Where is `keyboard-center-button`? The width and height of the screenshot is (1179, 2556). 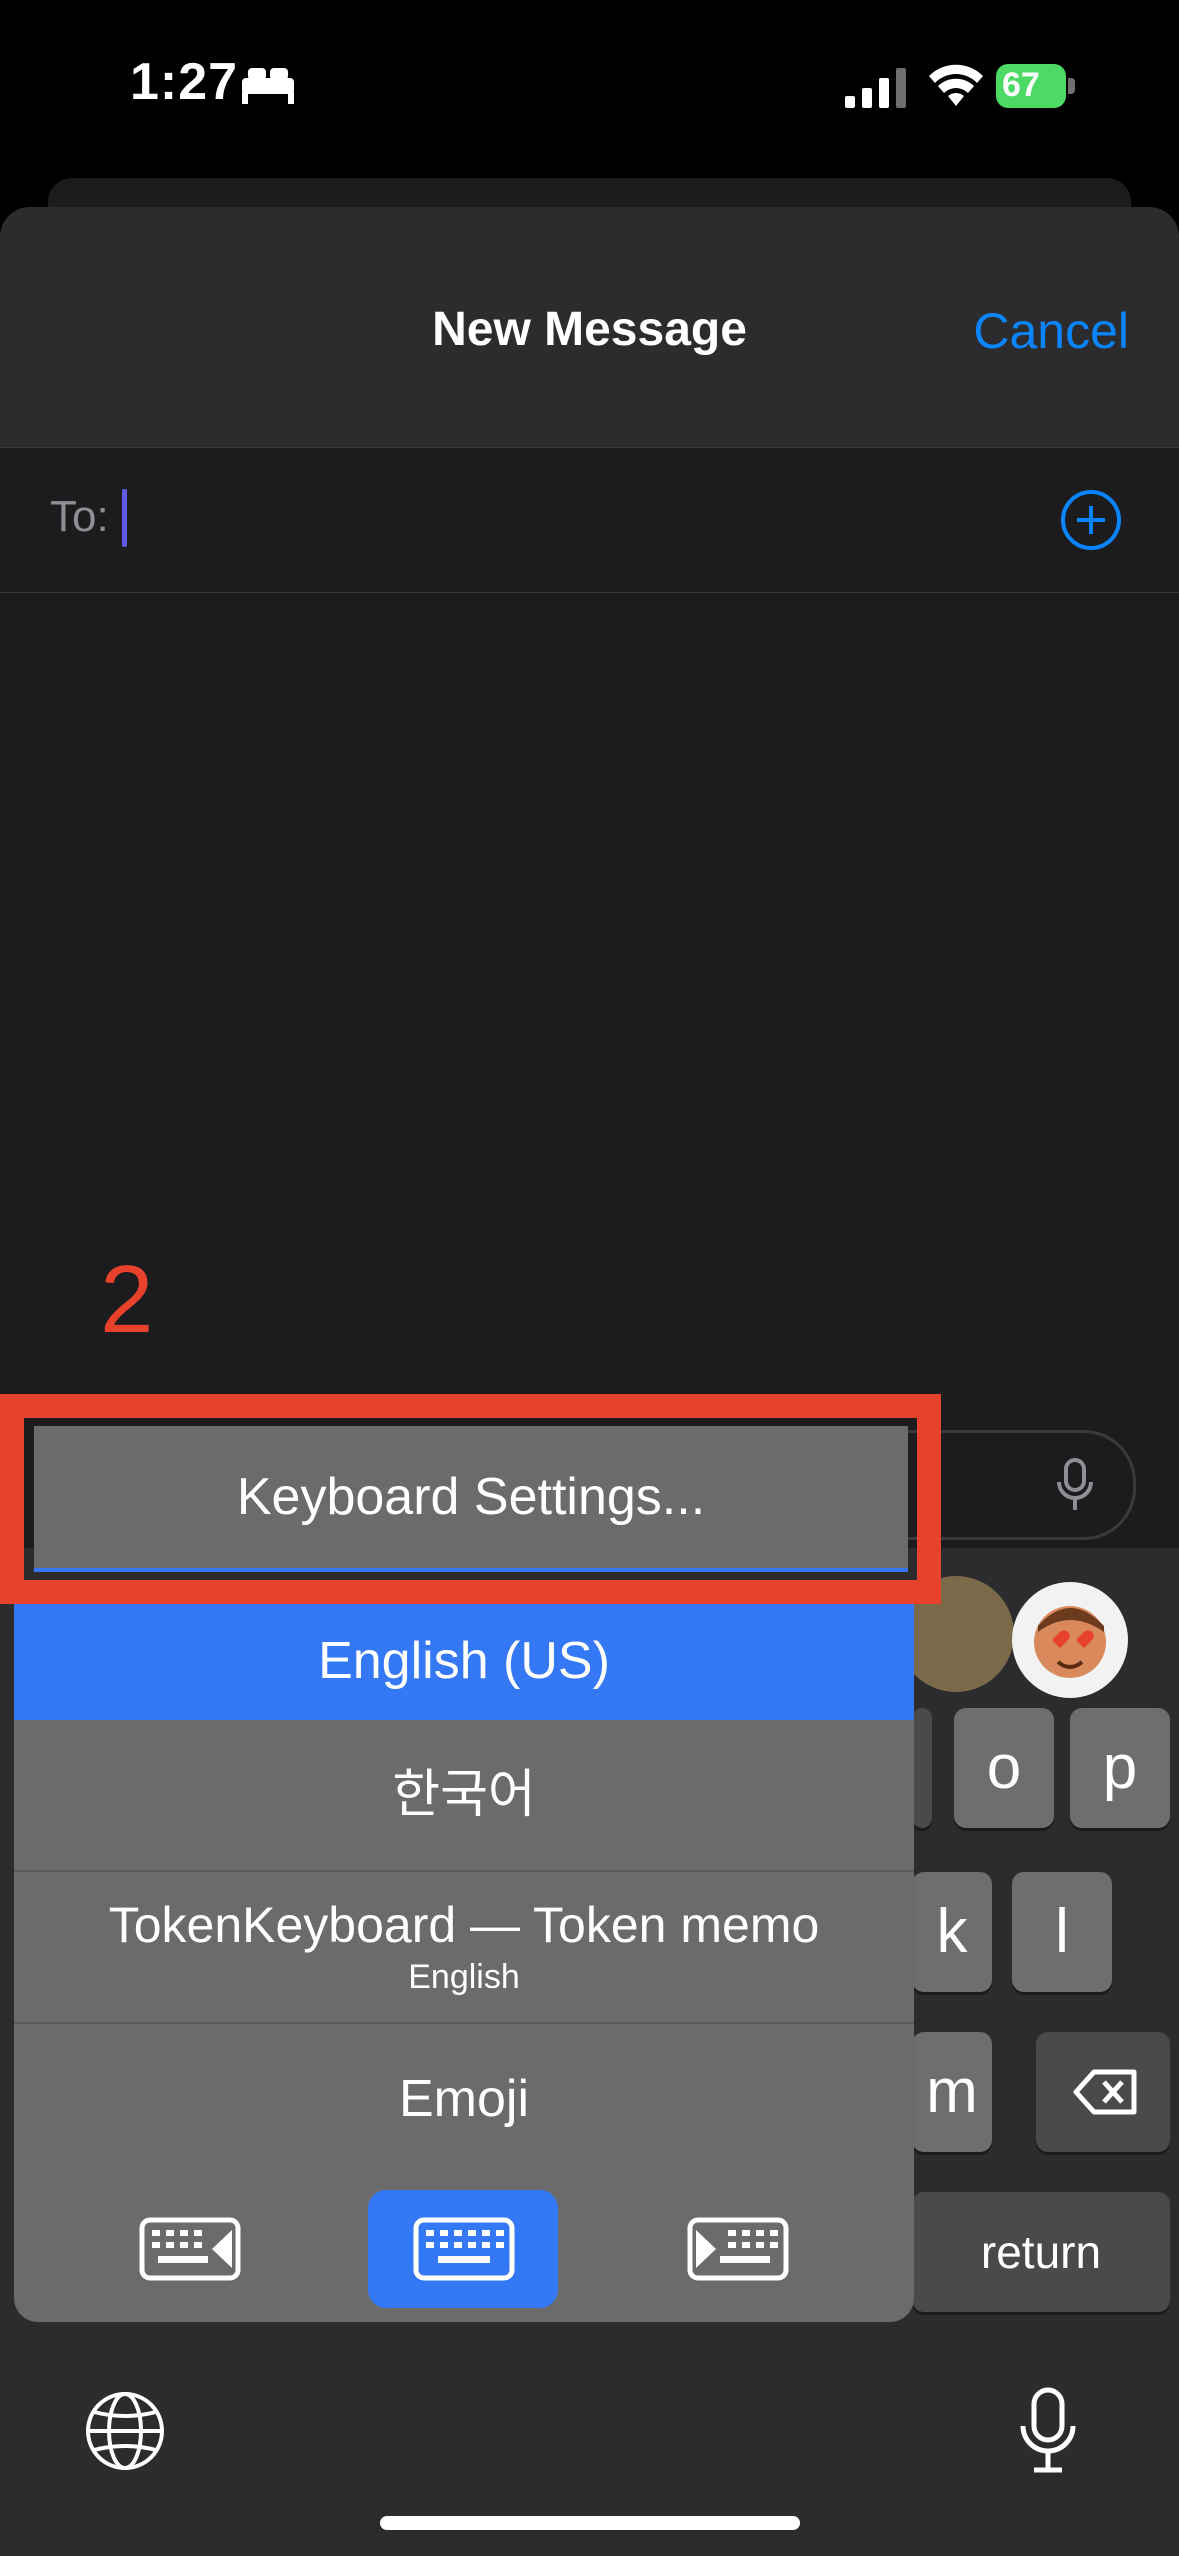
keyboard-center-button is located at coordinates (463, 2249).